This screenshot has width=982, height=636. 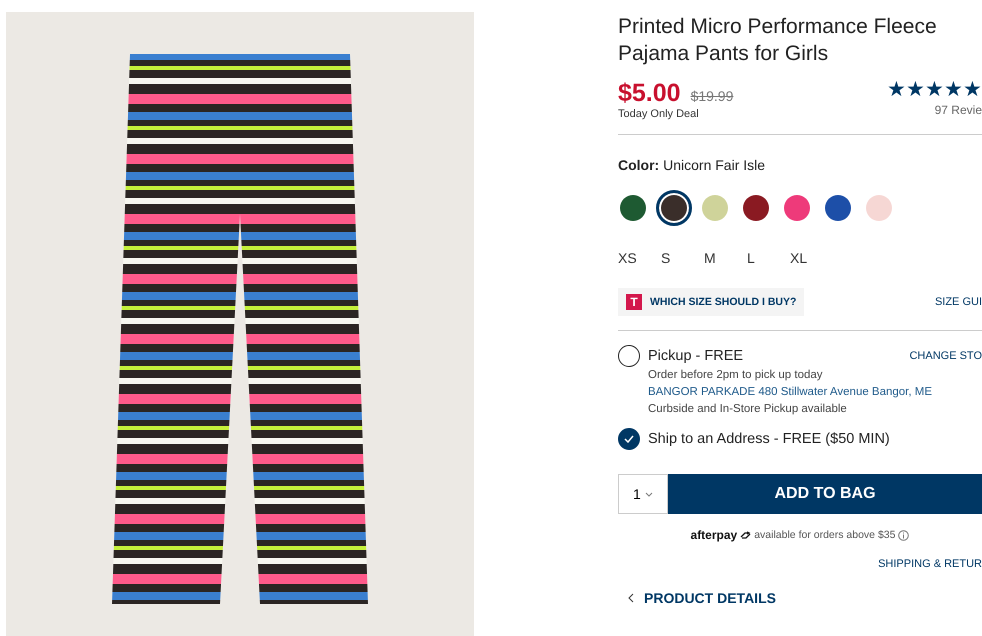 I want to click on info-icon, so click(x=904, y=535).